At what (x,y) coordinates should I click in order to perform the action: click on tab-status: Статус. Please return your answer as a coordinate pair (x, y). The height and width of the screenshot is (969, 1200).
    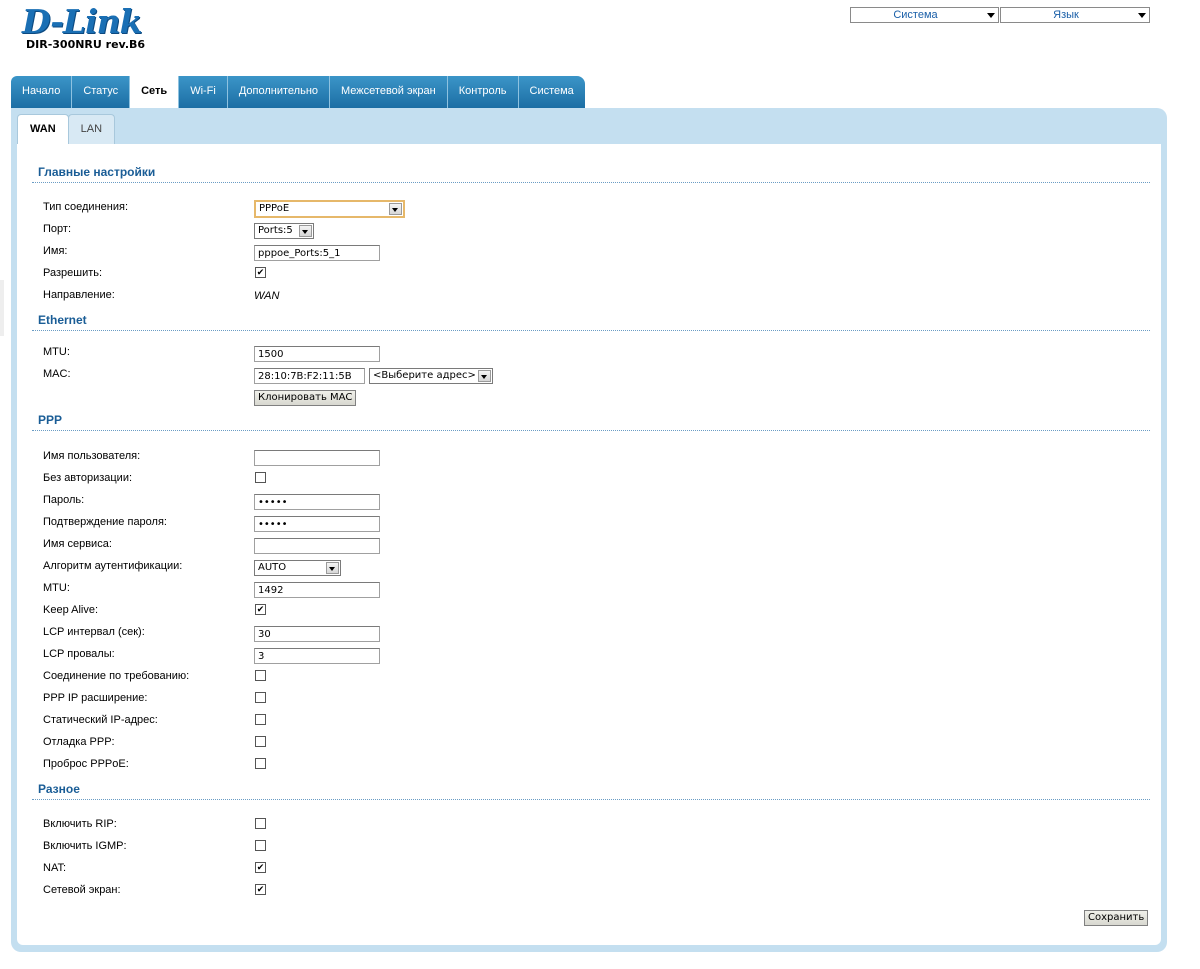
    Looking at the image, I should click on (101, 92).